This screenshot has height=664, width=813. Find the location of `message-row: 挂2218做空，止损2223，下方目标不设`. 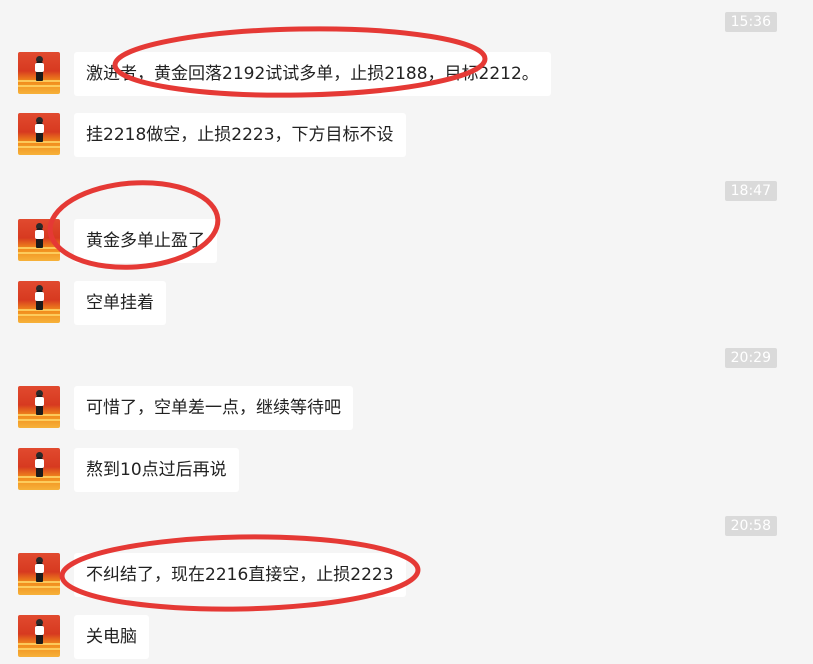

message-row: 挂2218做空，止损2223，下方目标不设 is located at coordinates (212, 135).